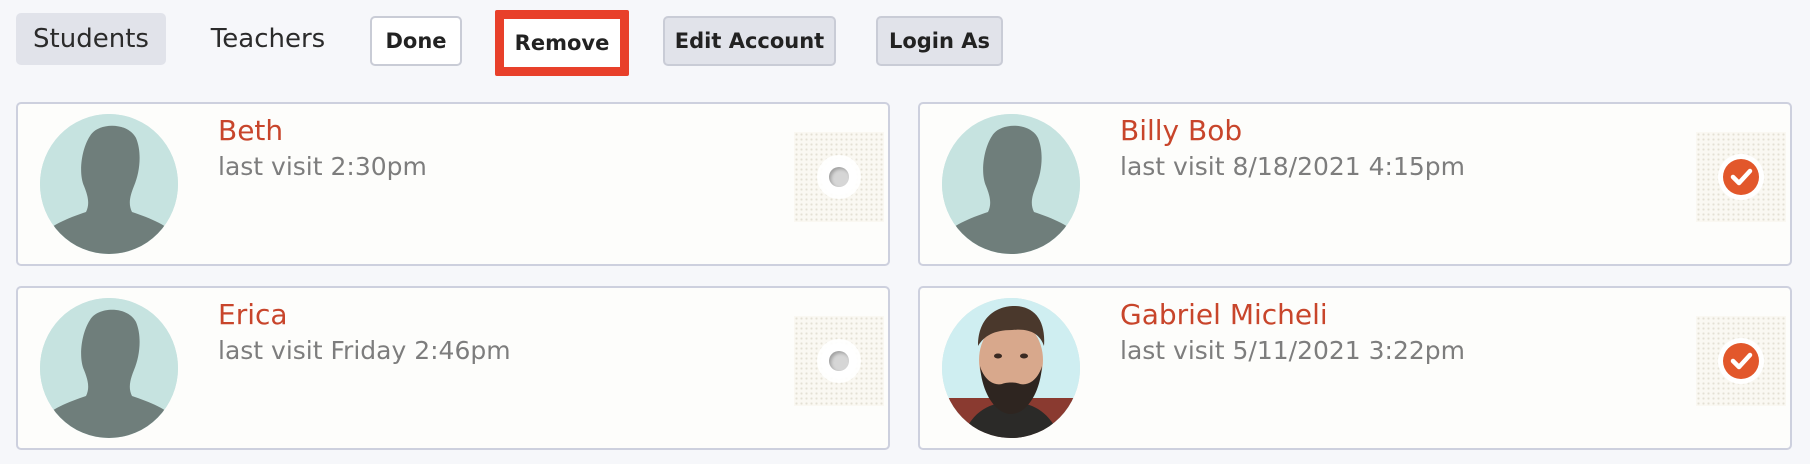 The width and height of the screenshot is (1810, 464). Describe the element at coordinates (268, 39) in the screenshot. I see `tab-teachers: Teachers` at that location.